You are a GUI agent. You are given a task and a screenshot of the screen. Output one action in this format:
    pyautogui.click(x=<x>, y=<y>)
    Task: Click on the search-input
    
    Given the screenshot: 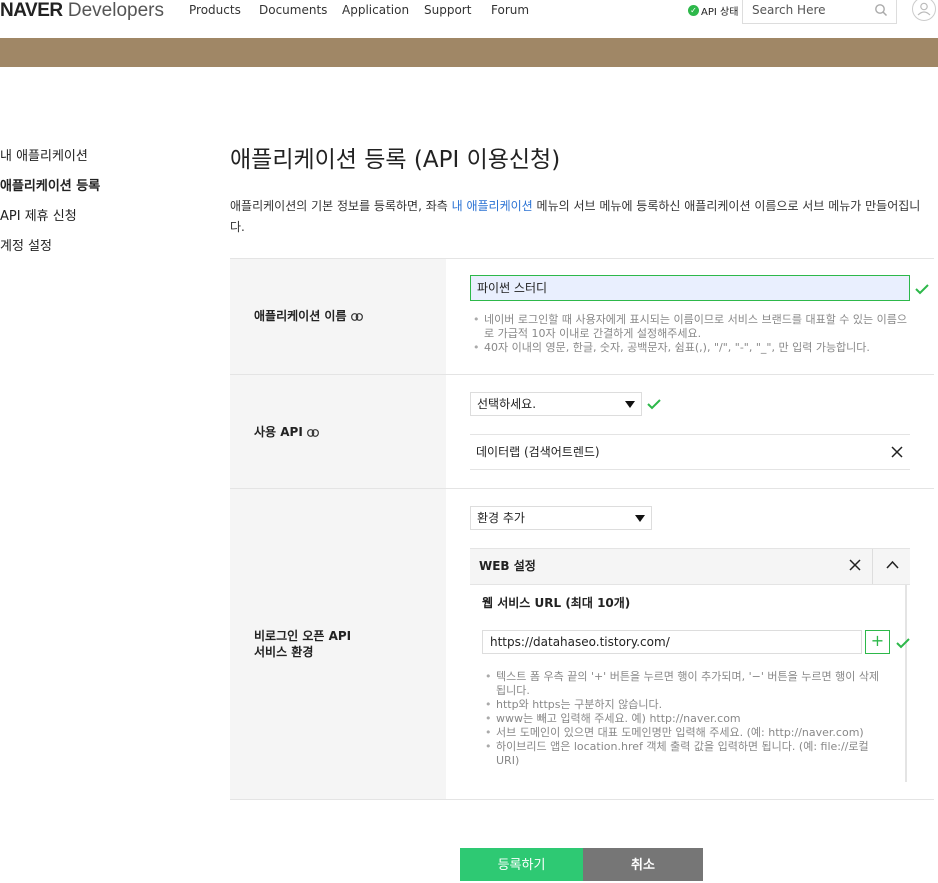 What is the action you would take?
    pyautogui.click(x=803, y=11)
    